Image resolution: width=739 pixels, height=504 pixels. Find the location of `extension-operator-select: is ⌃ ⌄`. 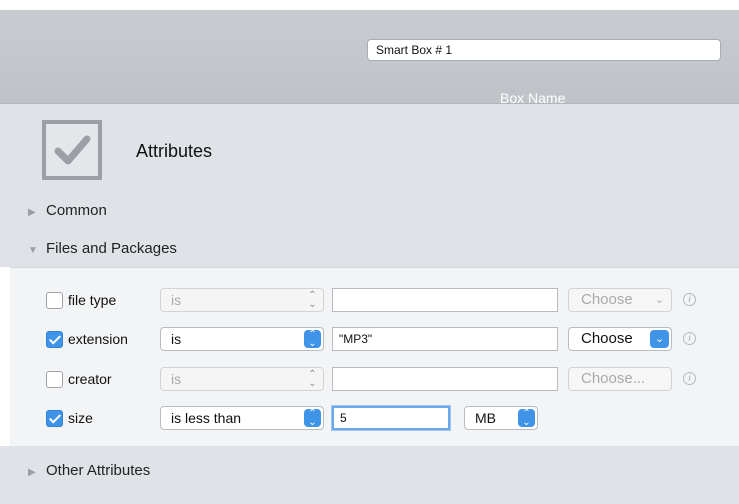

extension-operator-select: is ⌃ ⌄ is located at coordinates (242, 339).